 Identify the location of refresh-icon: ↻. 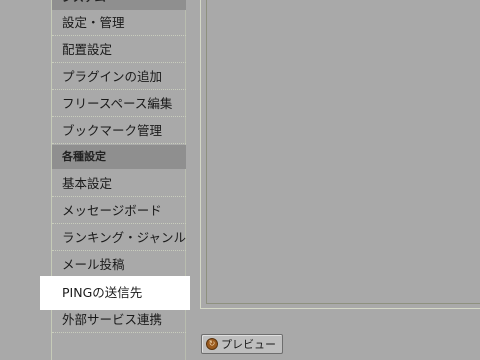
(212, 344).